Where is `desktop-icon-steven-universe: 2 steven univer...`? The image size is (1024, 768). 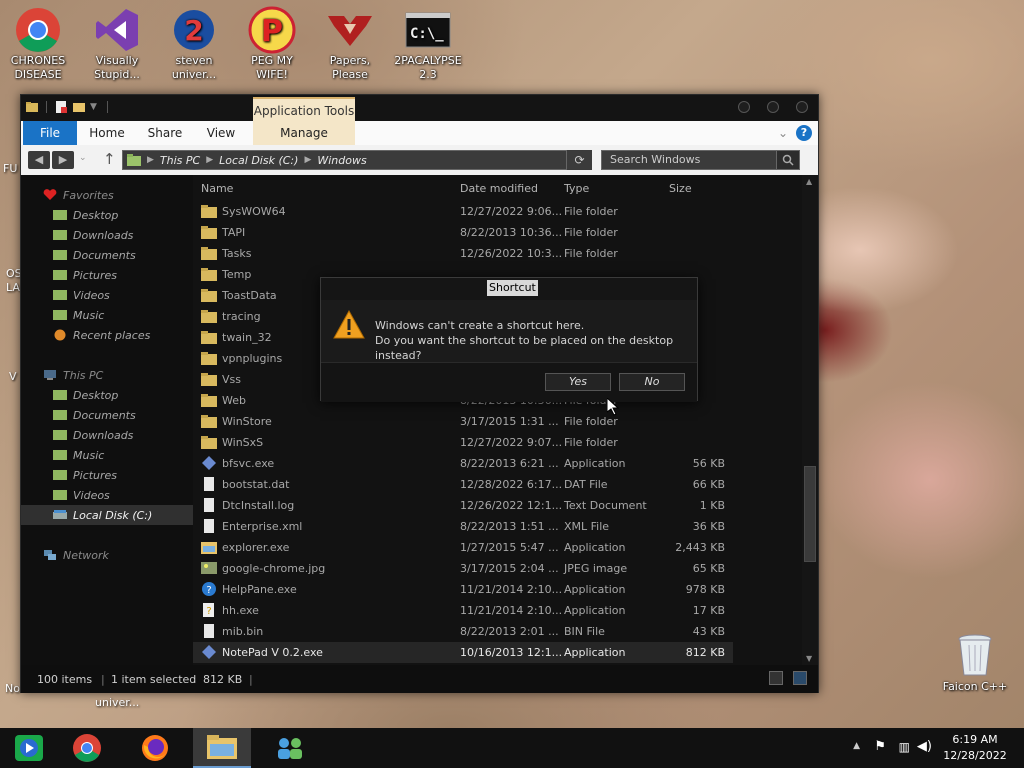
desktop-icon-steven-universe: 2 steven univer... is located at coordinates (194, 45).